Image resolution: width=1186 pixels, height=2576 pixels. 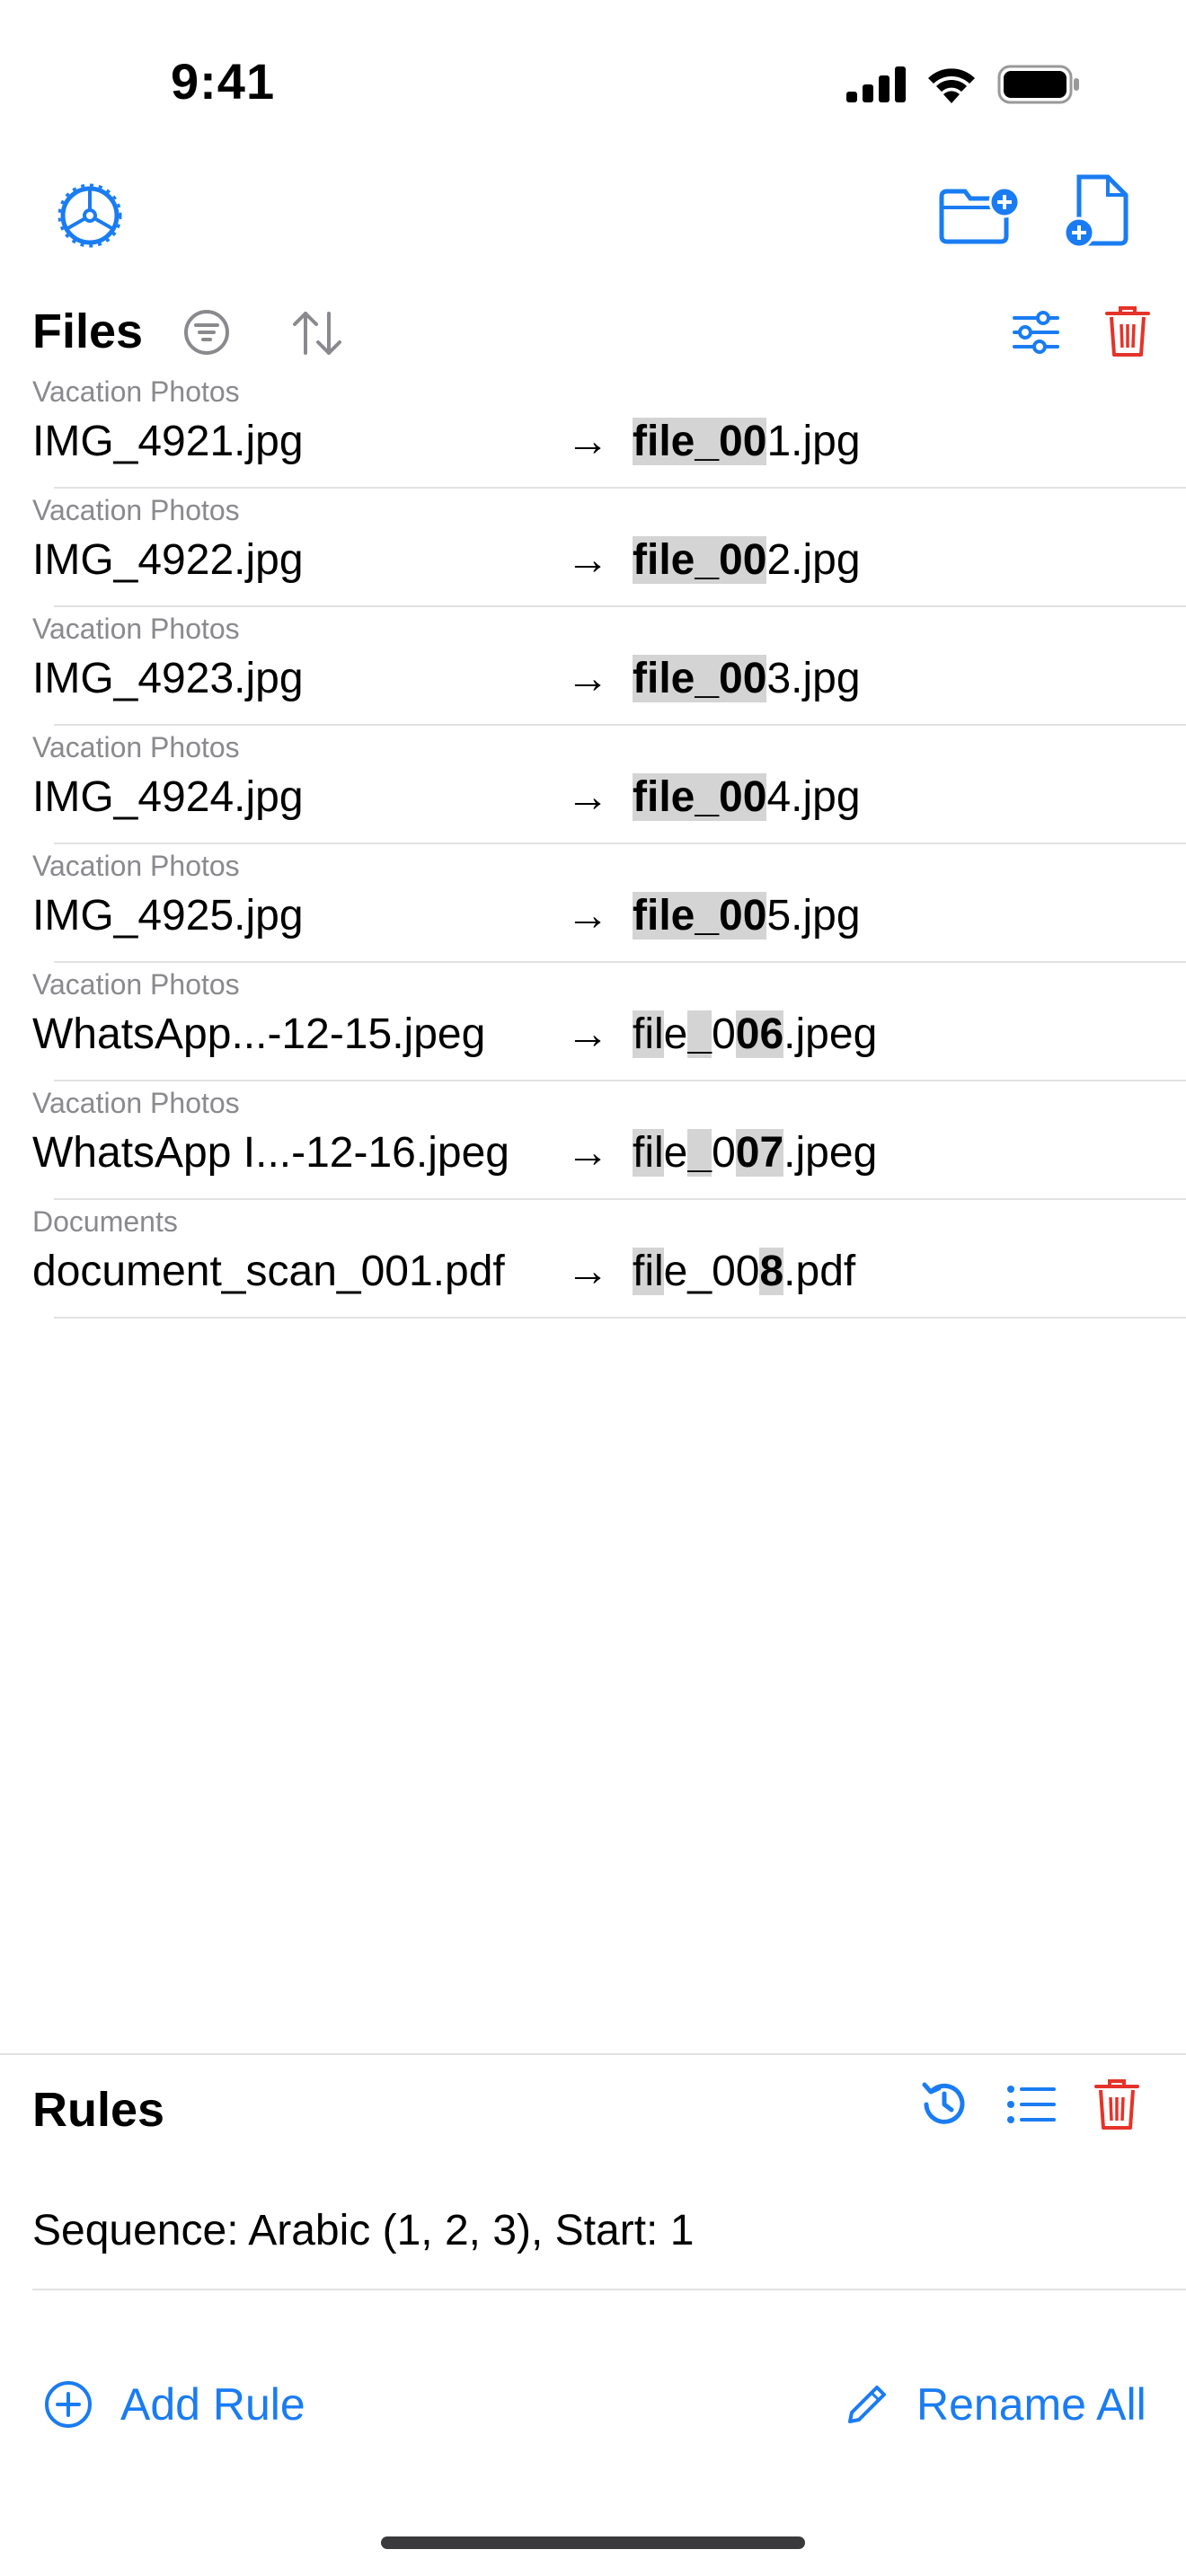 I want to click on original-filename: IMG_4921.jpg, so click(x=168, y=441).